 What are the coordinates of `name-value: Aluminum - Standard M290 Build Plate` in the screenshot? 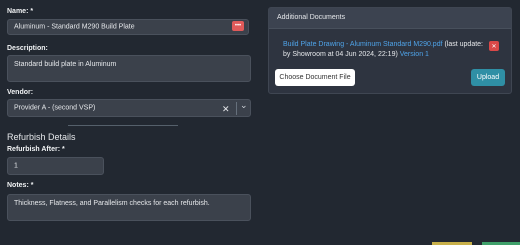 It's located at (74, 27).